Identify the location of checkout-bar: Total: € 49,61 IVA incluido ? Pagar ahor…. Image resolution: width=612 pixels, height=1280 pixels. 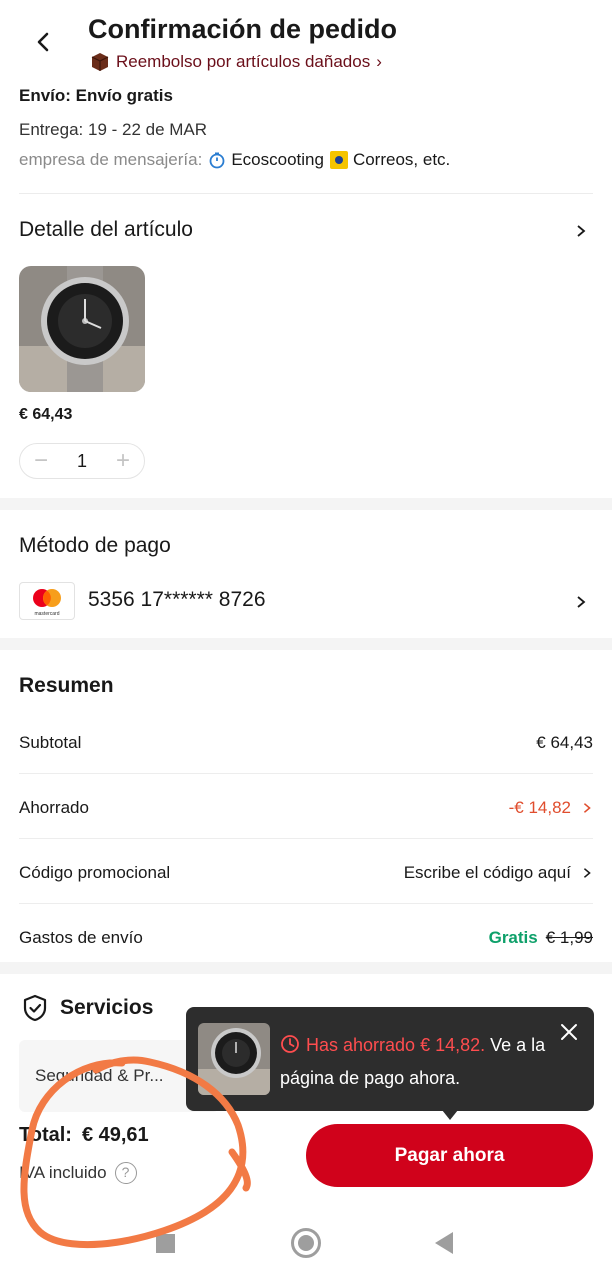
(306, 1161).